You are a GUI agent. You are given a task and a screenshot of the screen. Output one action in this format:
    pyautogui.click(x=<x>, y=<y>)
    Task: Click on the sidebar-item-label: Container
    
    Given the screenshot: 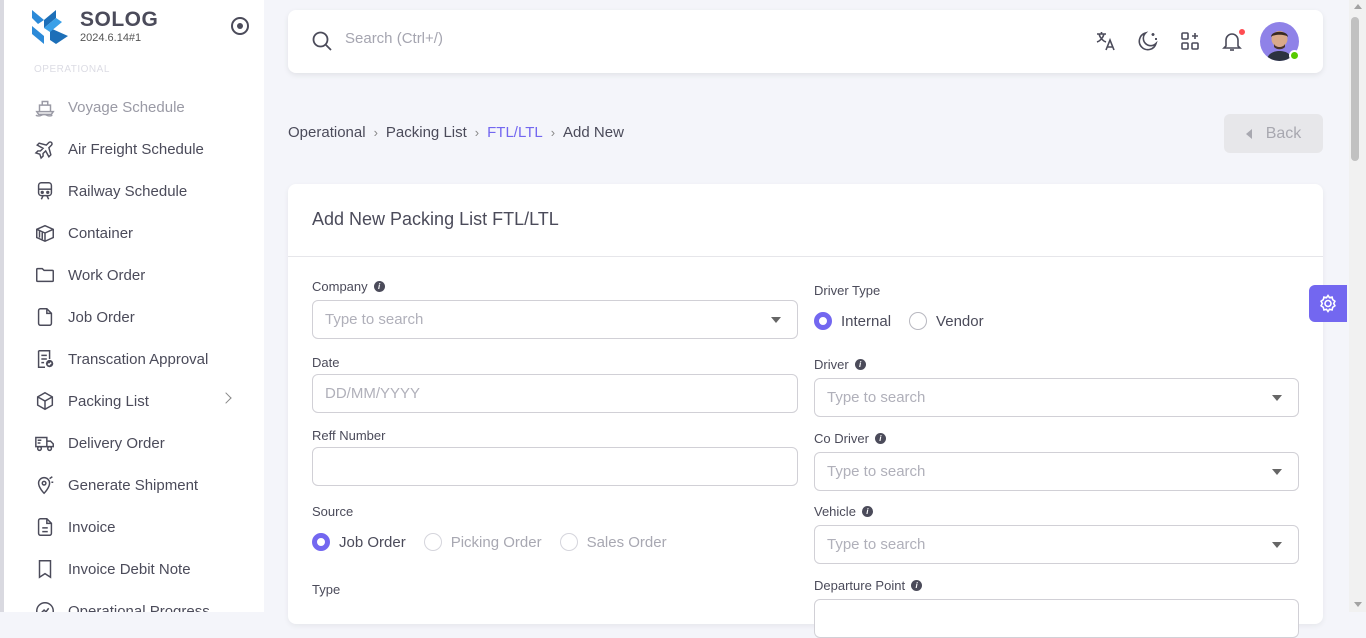 What is the action you would take?
    pyautogui.click(x=101, y=233)
    